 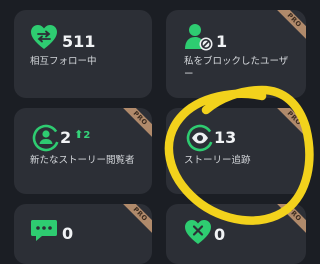 What do you see at coordinates (68, 233) in the screenshot?
I see `messages-count: 0` at bounding box center [68, 233].